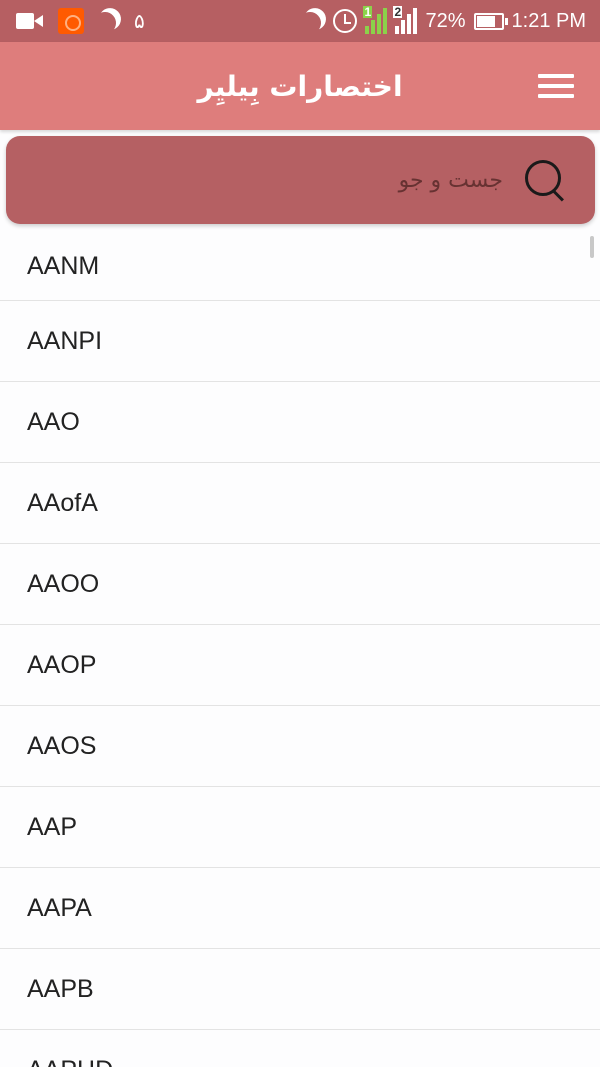  I want to click on battery-percent: 72%, so click(445, 20).